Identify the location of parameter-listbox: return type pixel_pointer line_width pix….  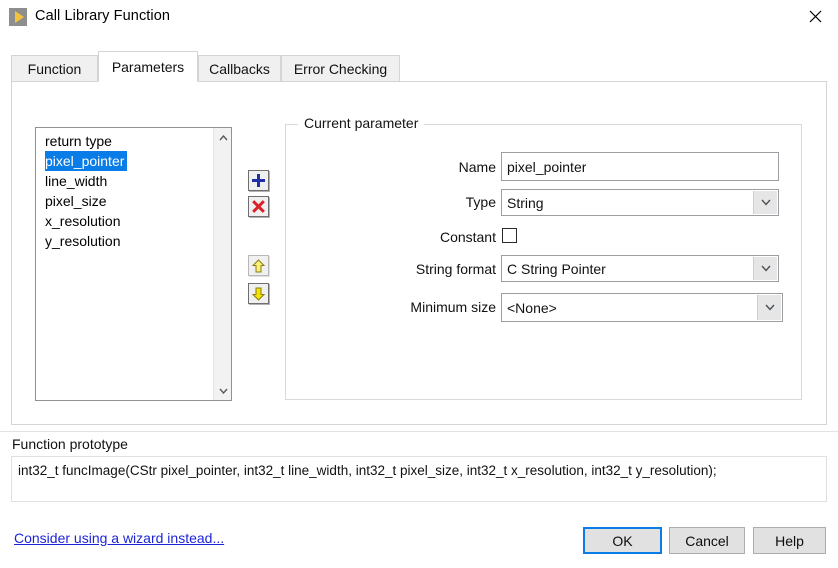
(133, 264).